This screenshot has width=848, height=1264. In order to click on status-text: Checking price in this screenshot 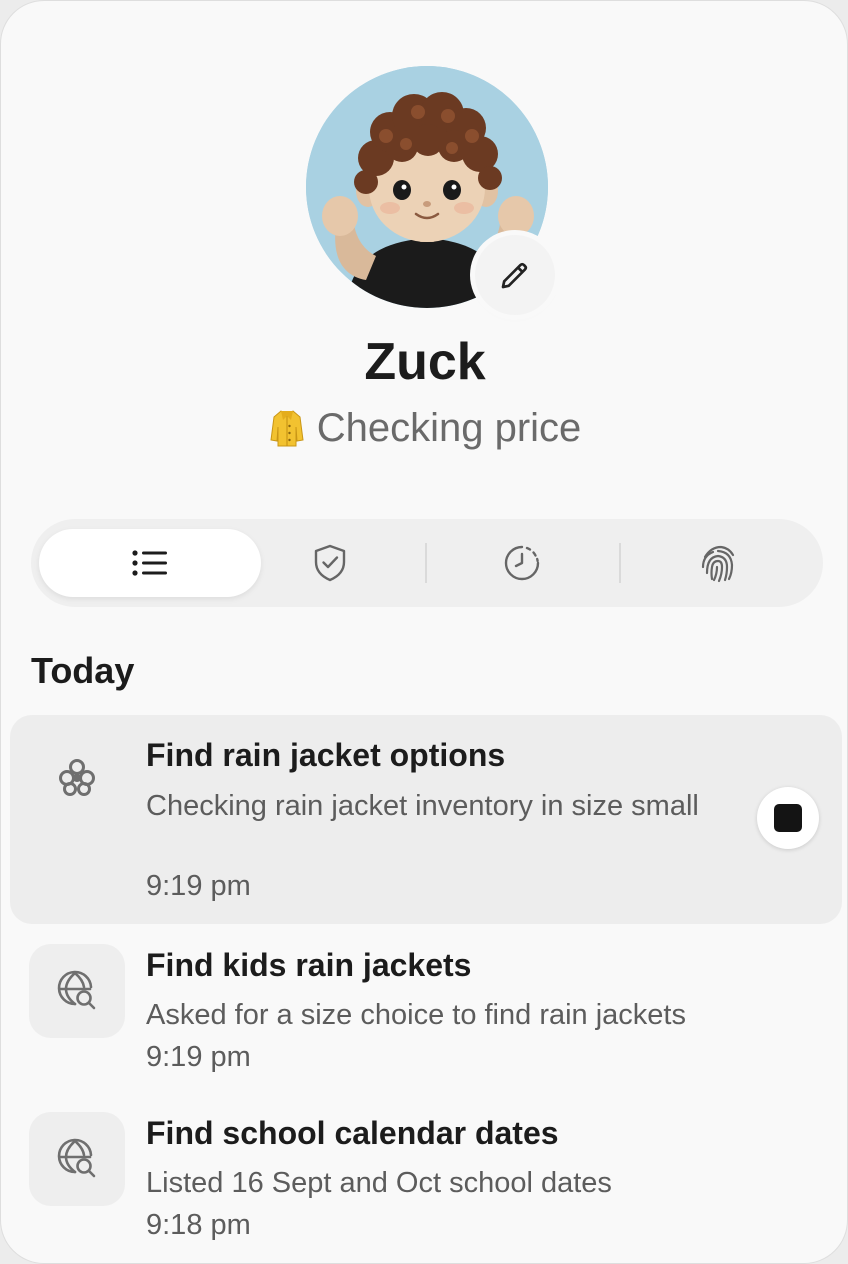, I will do `click(449, 428)`.